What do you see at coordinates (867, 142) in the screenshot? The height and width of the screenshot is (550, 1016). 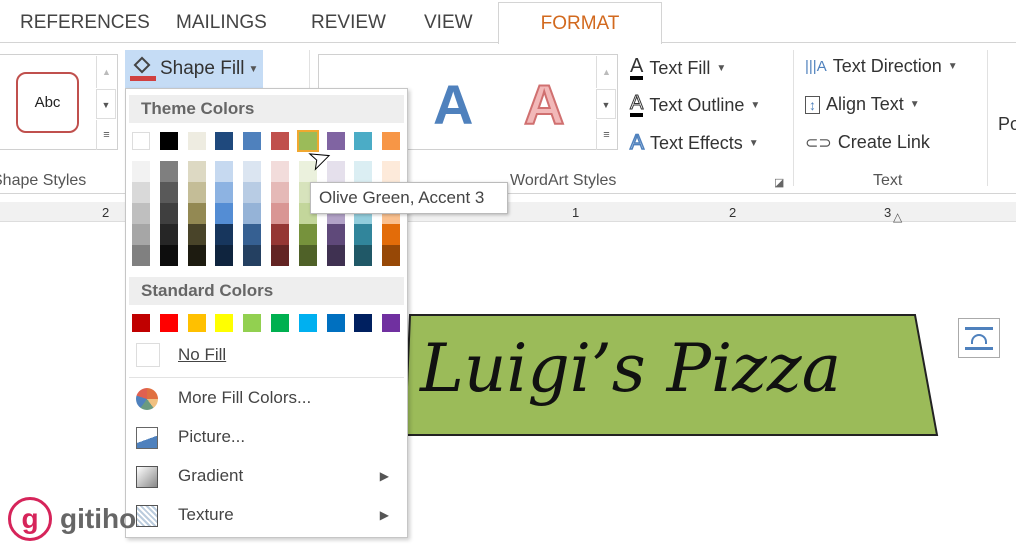 I see `create-link-button: ⊂⊃ Create Link` at bounding box center [867, 142].